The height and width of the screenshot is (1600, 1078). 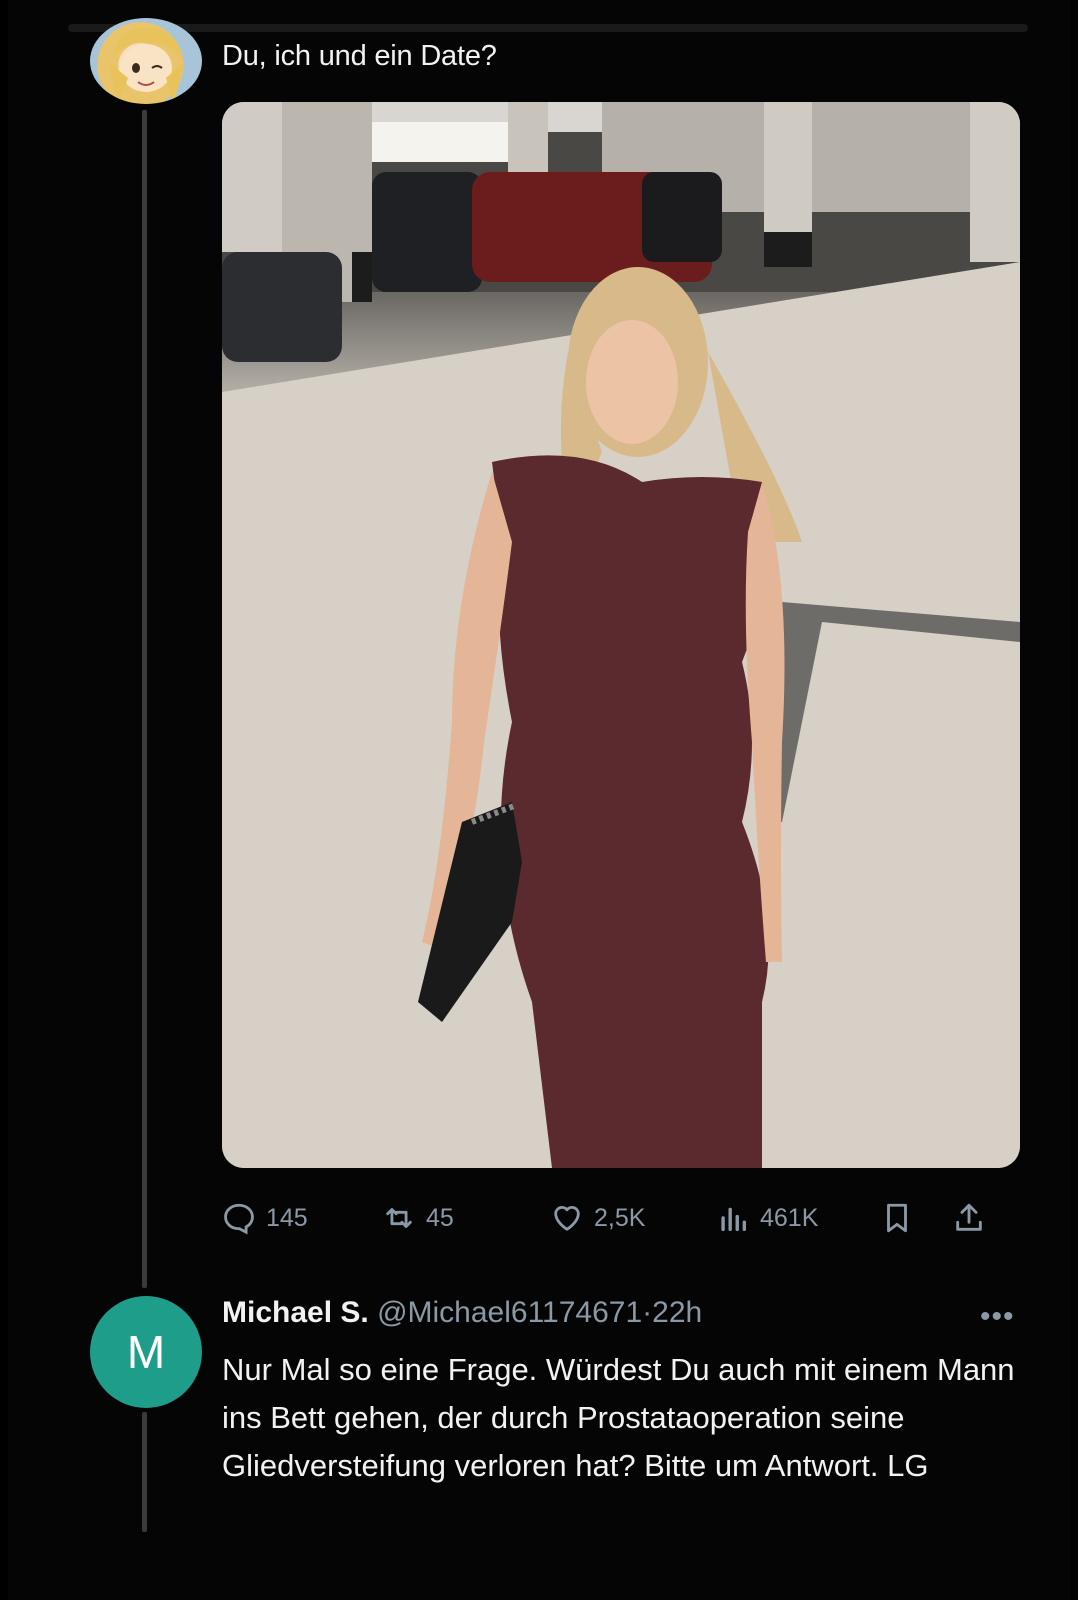 I want to click on thread-line, so click(x=144, y=699).